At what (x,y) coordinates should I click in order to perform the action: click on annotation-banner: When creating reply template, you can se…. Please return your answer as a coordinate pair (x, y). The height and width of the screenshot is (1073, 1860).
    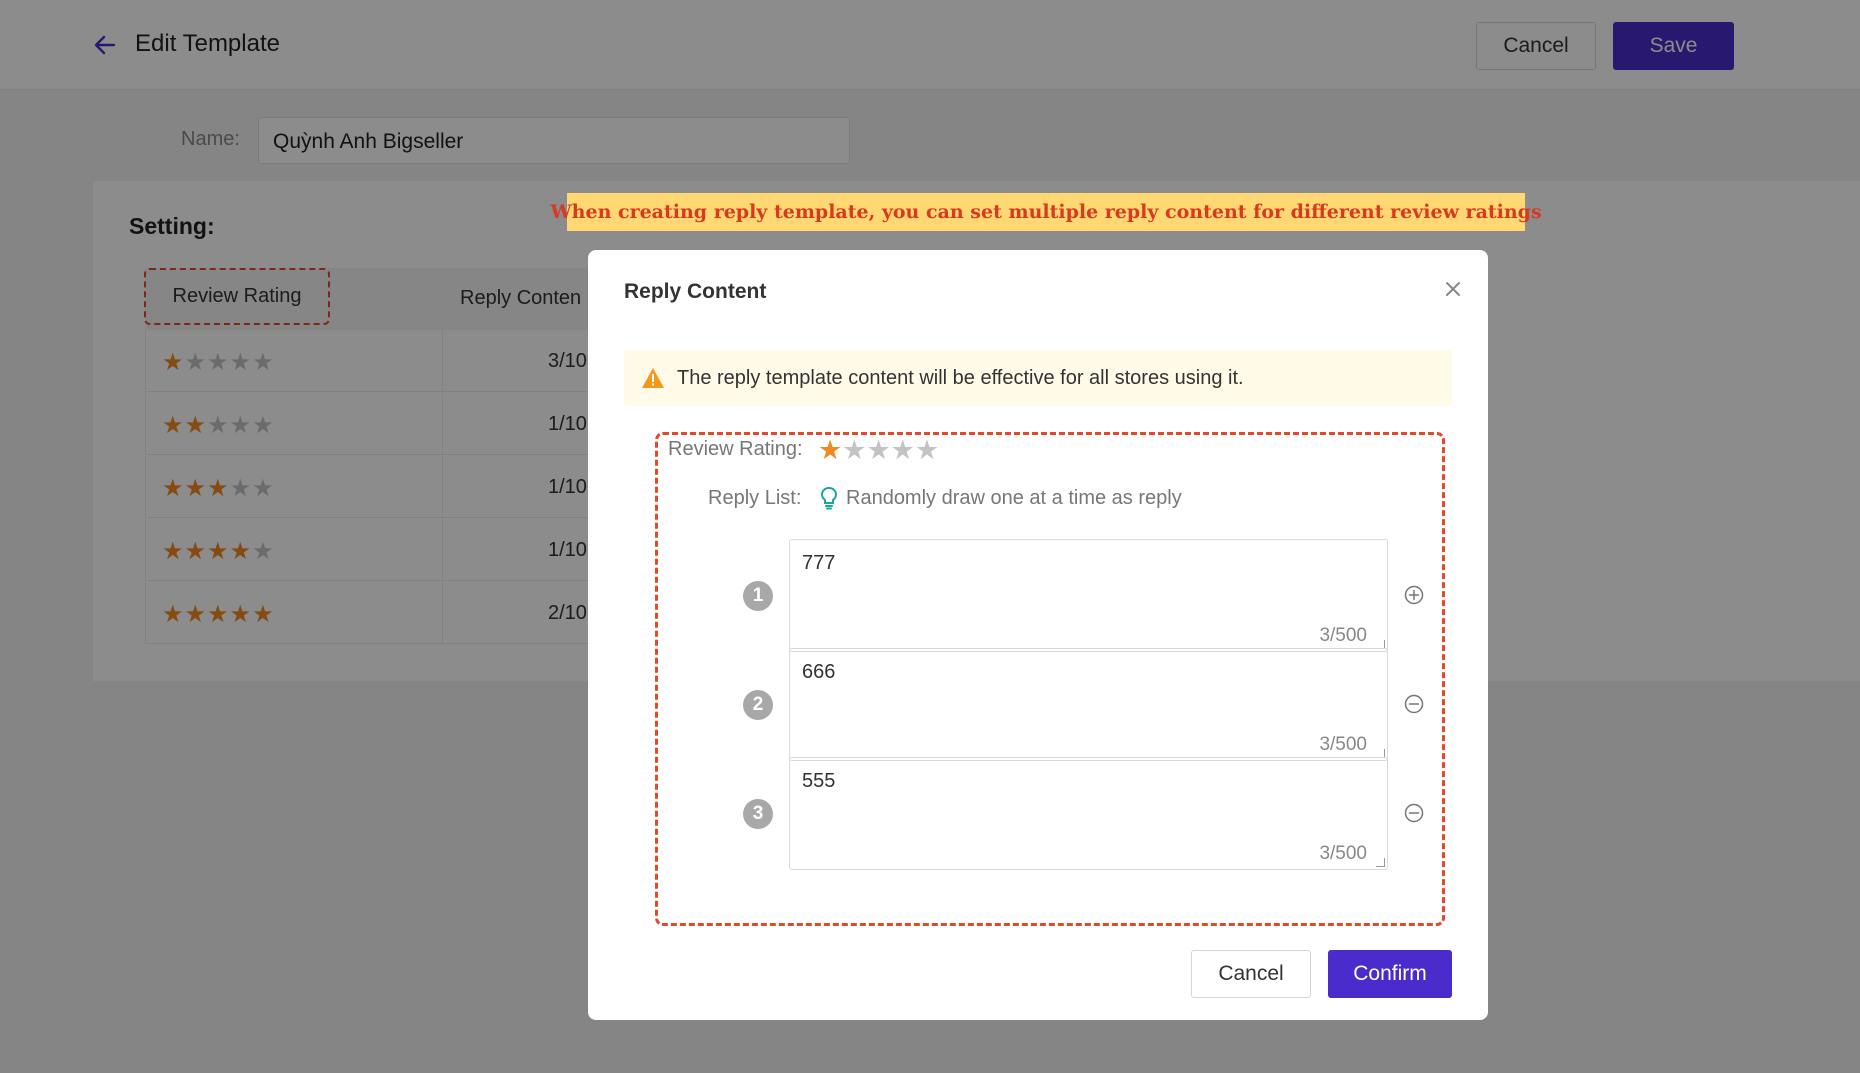
    Looking at the image, I should click on (1046, 212).